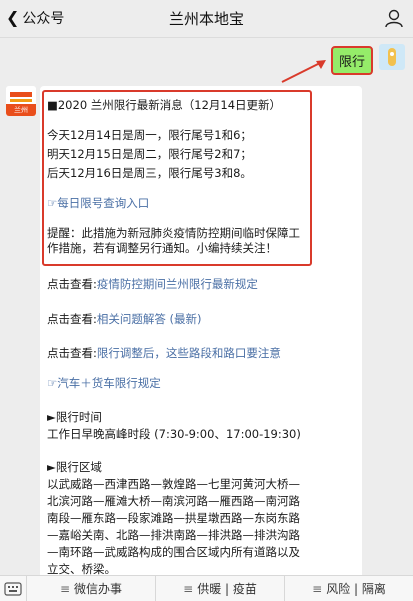 The image size is (413, 601). Describe the element at coordinates (351, 60) in the screenshot. I see `user-message-bubble: 限行` at that location.